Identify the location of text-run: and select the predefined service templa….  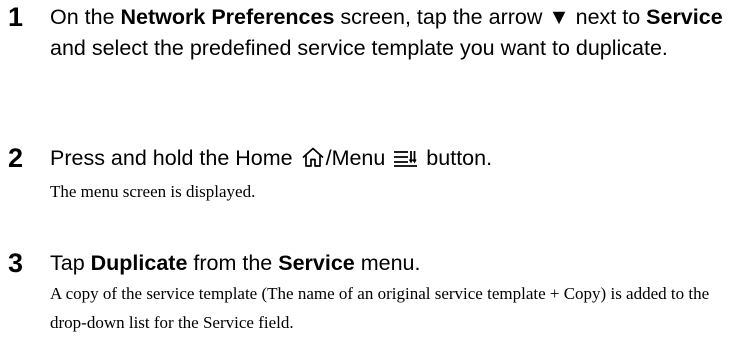
(359, 48).